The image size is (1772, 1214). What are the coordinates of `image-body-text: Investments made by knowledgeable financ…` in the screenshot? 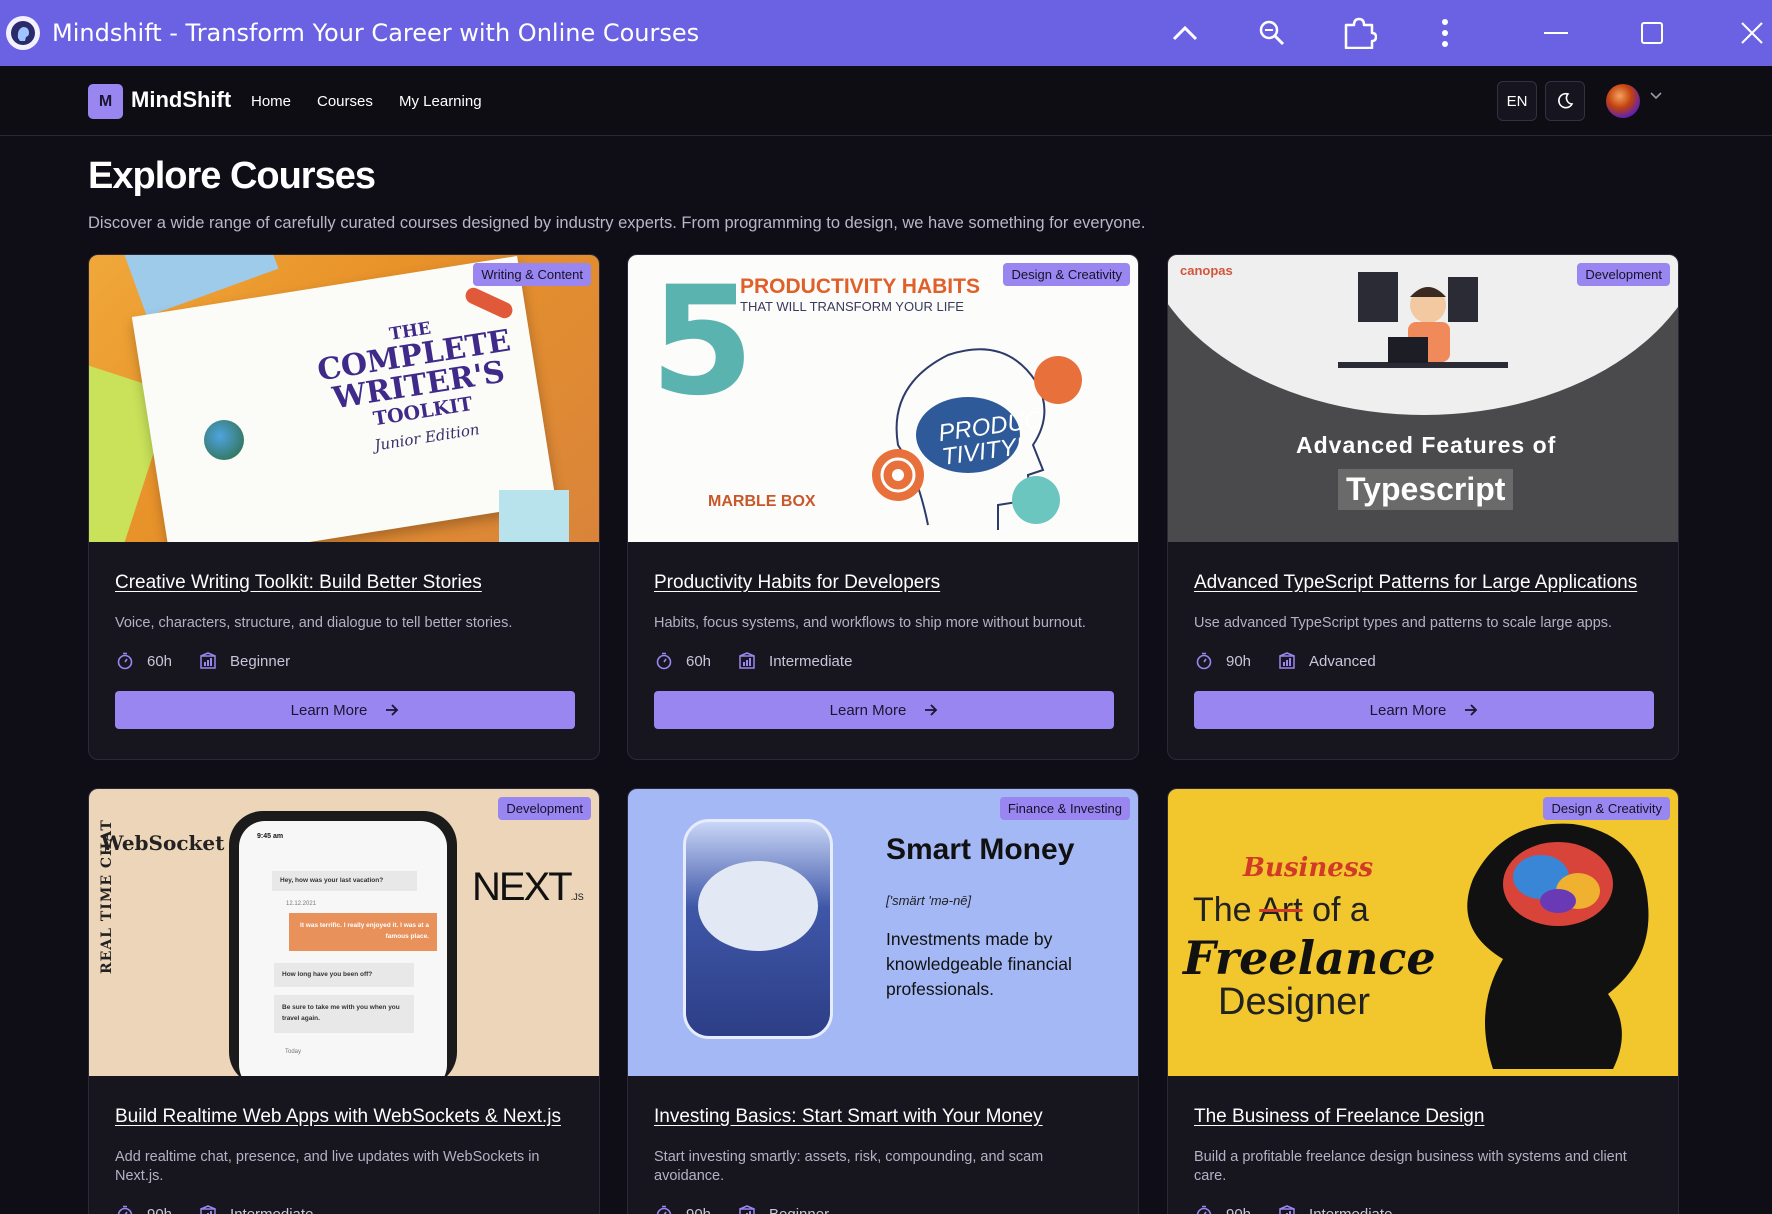 It's located at (979, 964).